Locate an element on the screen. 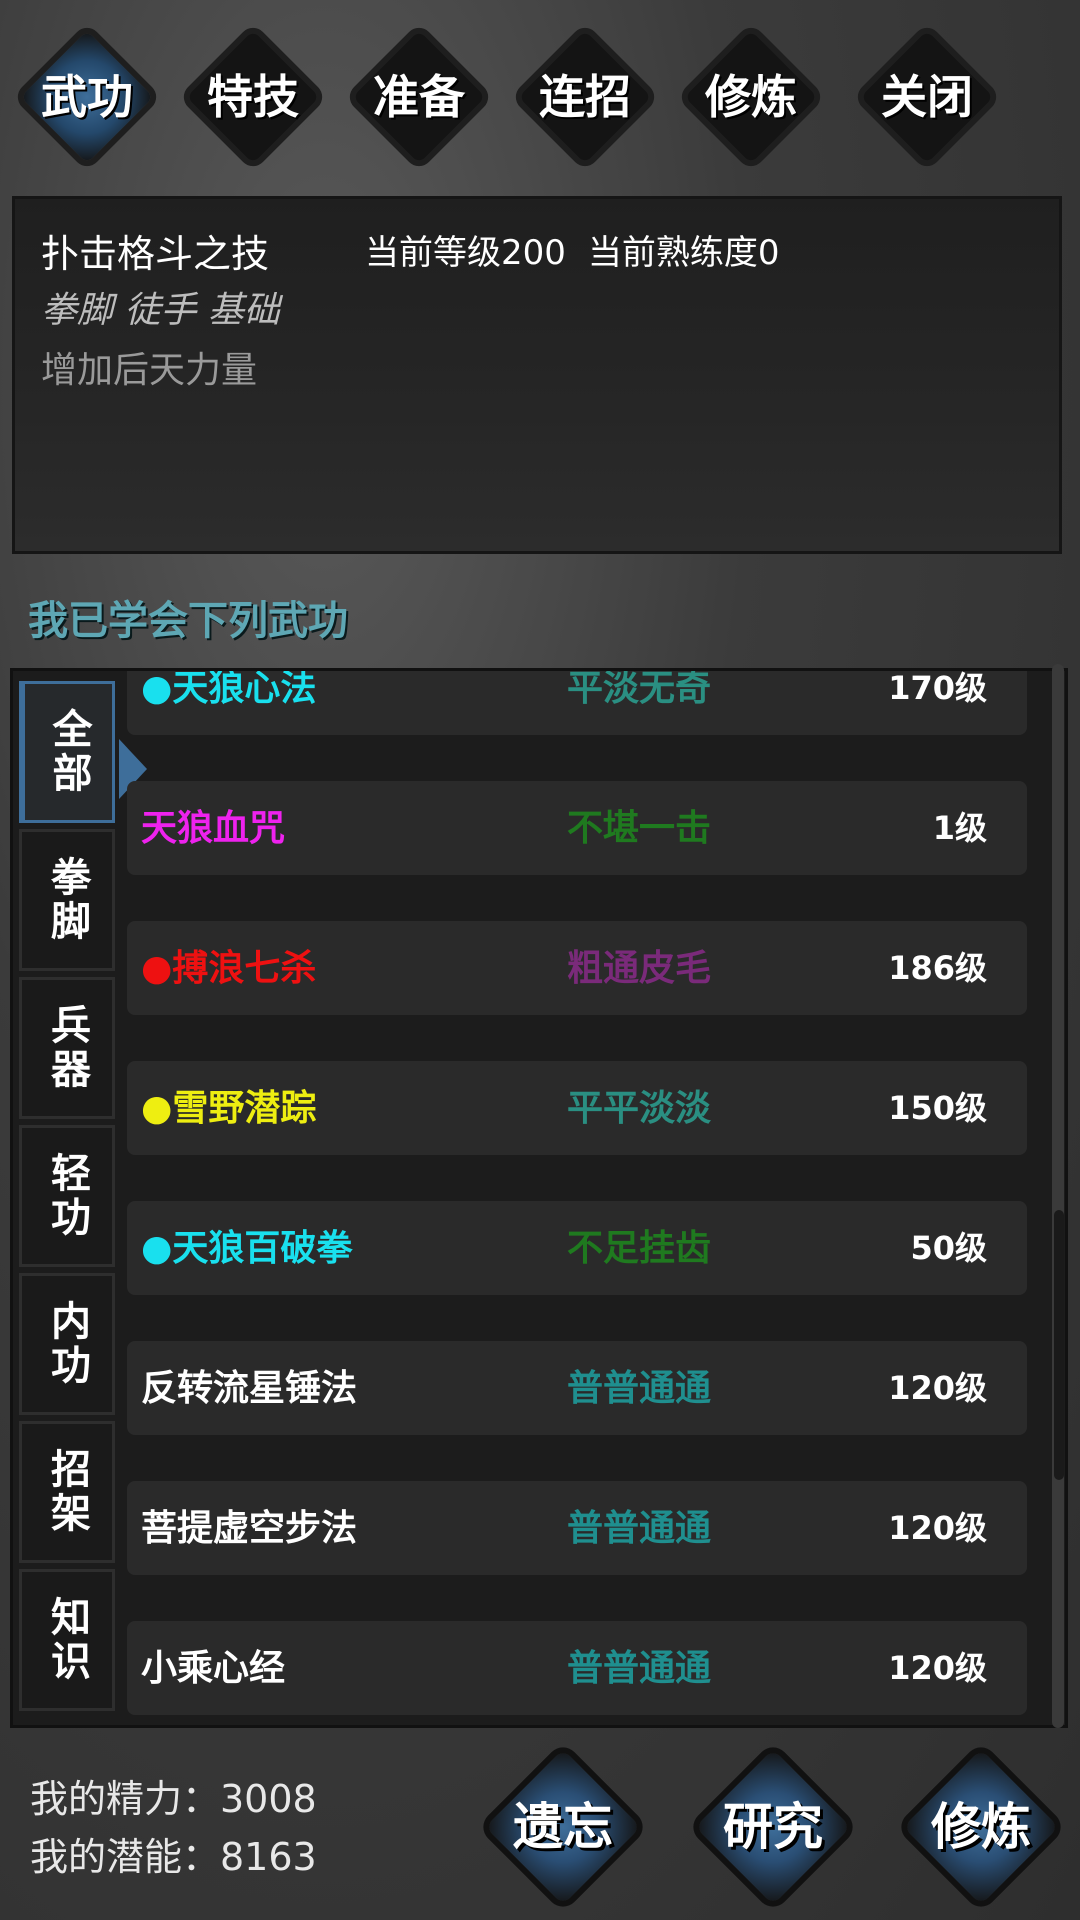 The height and width of the screenshot is (1920, 1080). train-button: 修炼 is located at coordinates (981, 1827).